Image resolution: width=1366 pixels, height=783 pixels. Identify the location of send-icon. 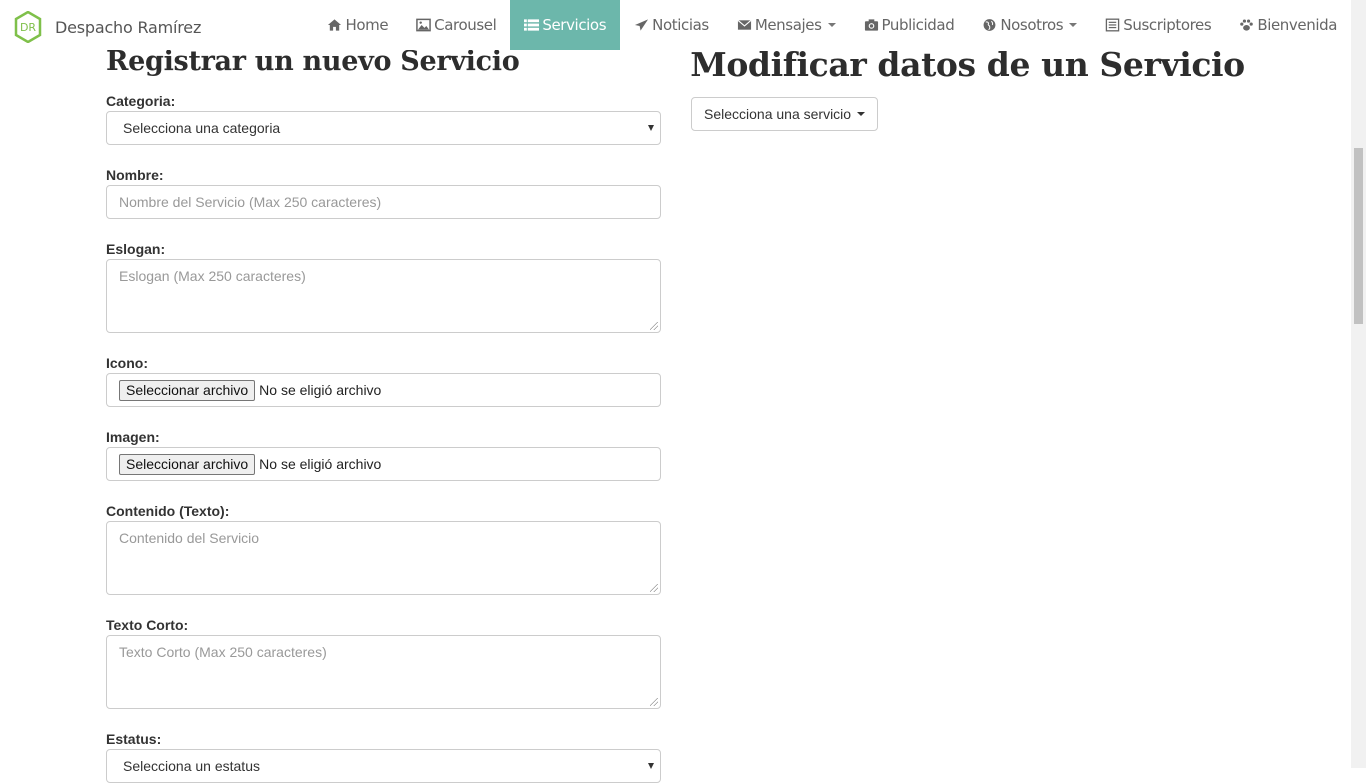
(642, 25).